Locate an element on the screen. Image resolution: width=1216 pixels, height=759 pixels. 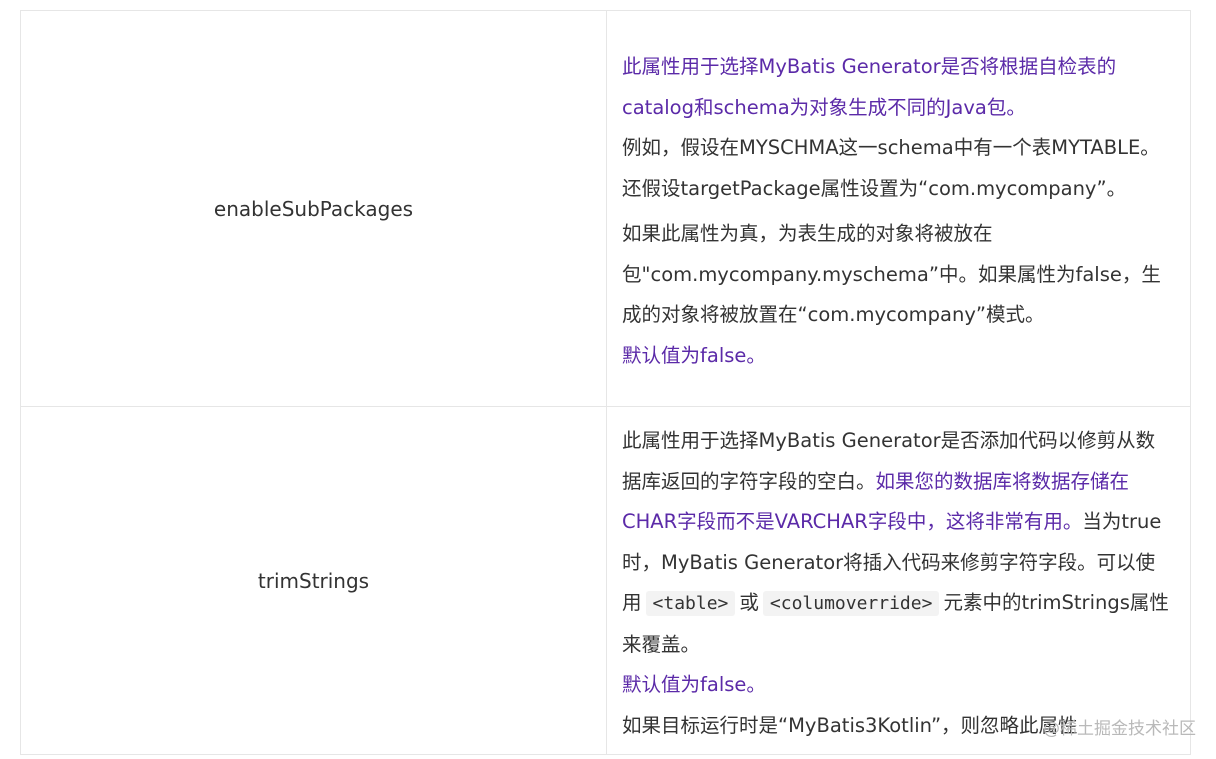
property-name: trimStrings is located at coordinates (313, 580).